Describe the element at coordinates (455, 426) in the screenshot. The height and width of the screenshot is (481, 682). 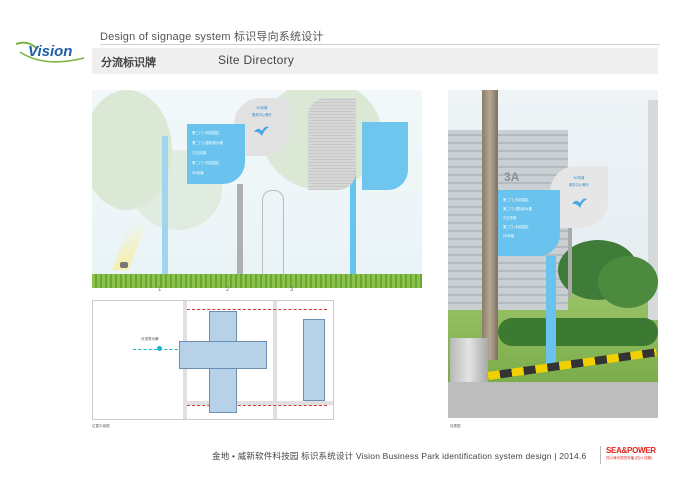
I see `photo-caption: 效果图` at that location.